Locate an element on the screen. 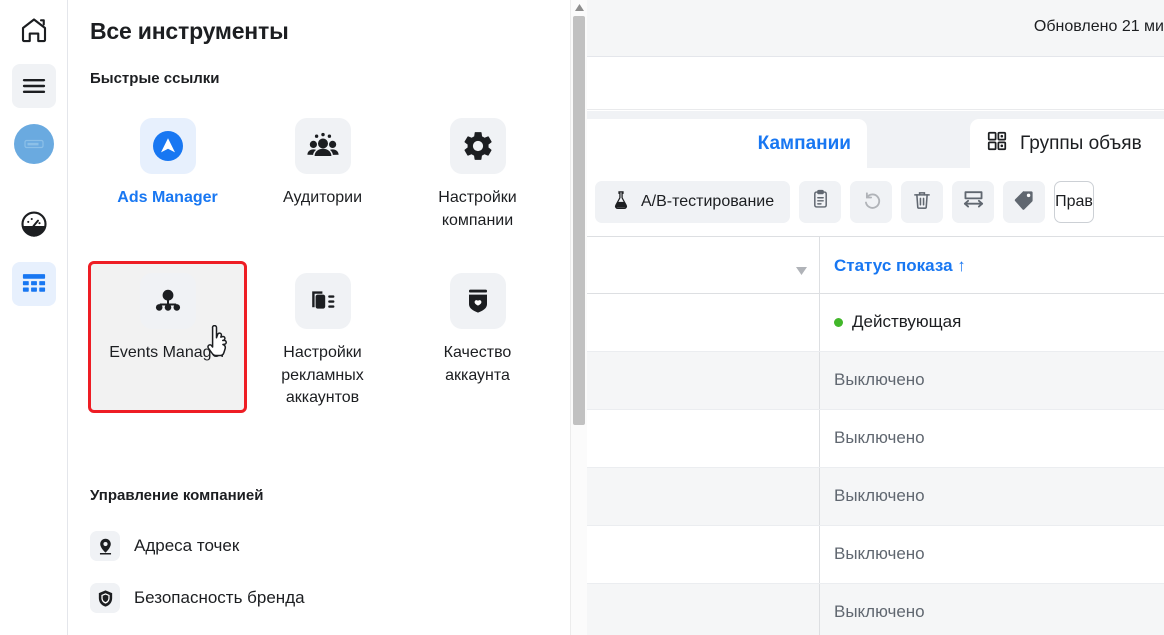 Image resolution: width=1164 pixels, height=635 pixels. updated-timestamp: Обновлено 21 ми is located at coordinates (1098, 26).